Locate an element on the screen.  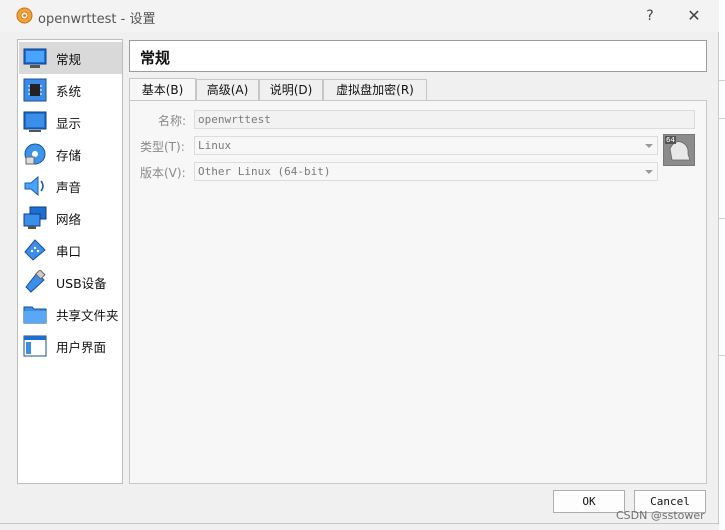
sidebar-item-audio: 声音 is located at coordinates (70, 186).